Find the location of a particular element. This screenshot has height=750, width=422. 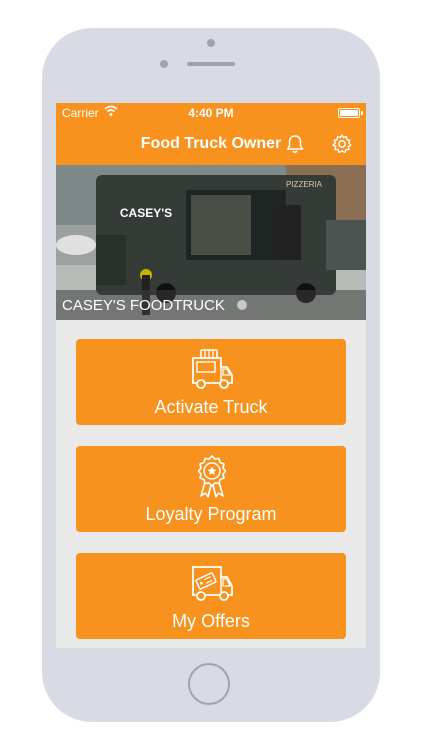

truck-sign-text: CASEY'S is located at coordinates (146, 213).